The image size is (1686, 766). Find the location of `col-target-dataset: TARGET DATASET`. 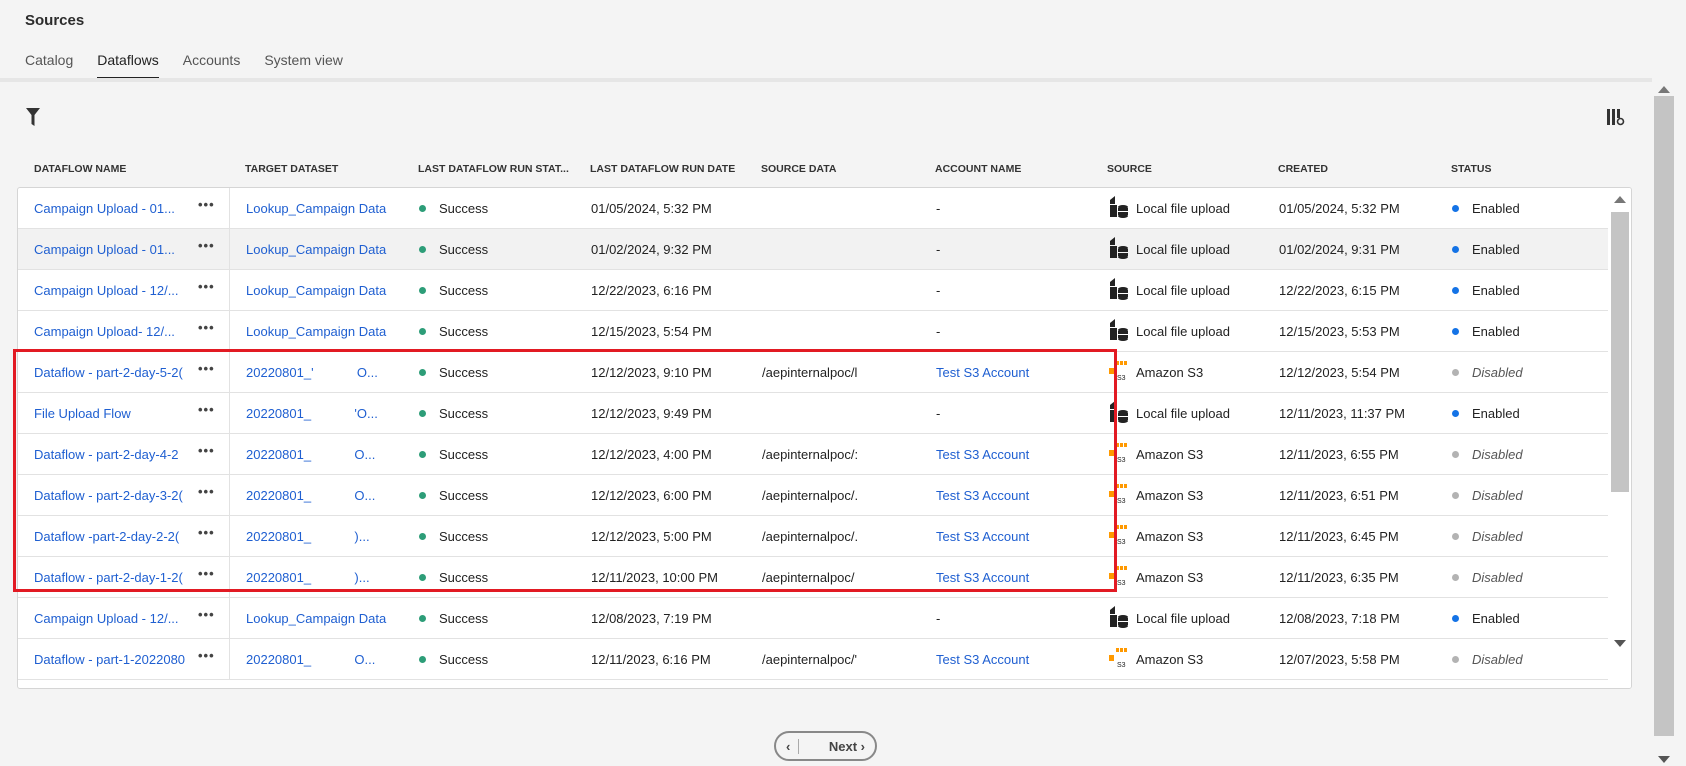

col-target-dataset: TARGET DATASET is located at coordinates (291, 169).